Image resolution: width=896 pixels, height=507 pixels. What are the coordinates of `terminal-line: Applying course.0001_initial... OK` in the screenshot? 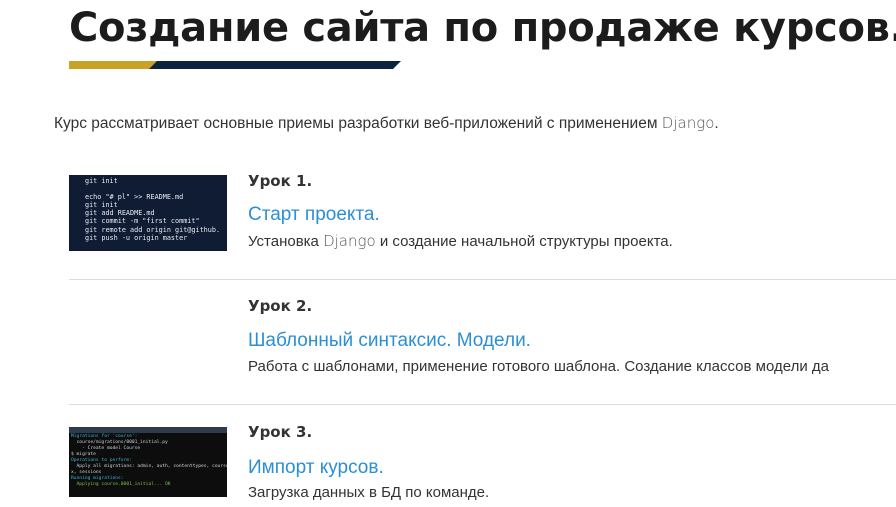 It's located at (123, 484).